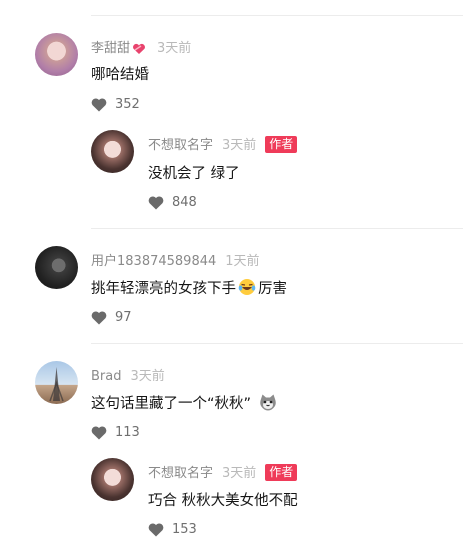  I want to click on like-count: 848, so click(184, 202).